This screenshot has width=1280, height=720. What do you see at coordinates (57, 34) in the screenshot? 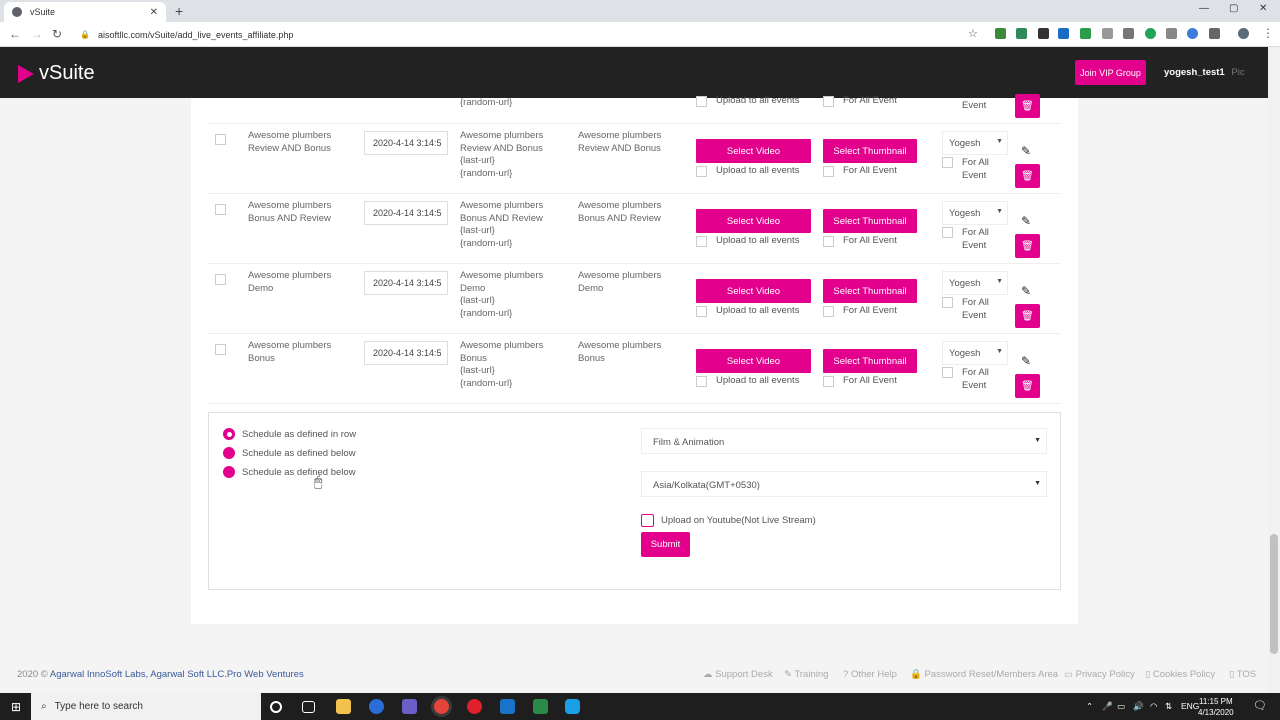
I see `reload-icon: ↻` at bounding box center [57, 34].